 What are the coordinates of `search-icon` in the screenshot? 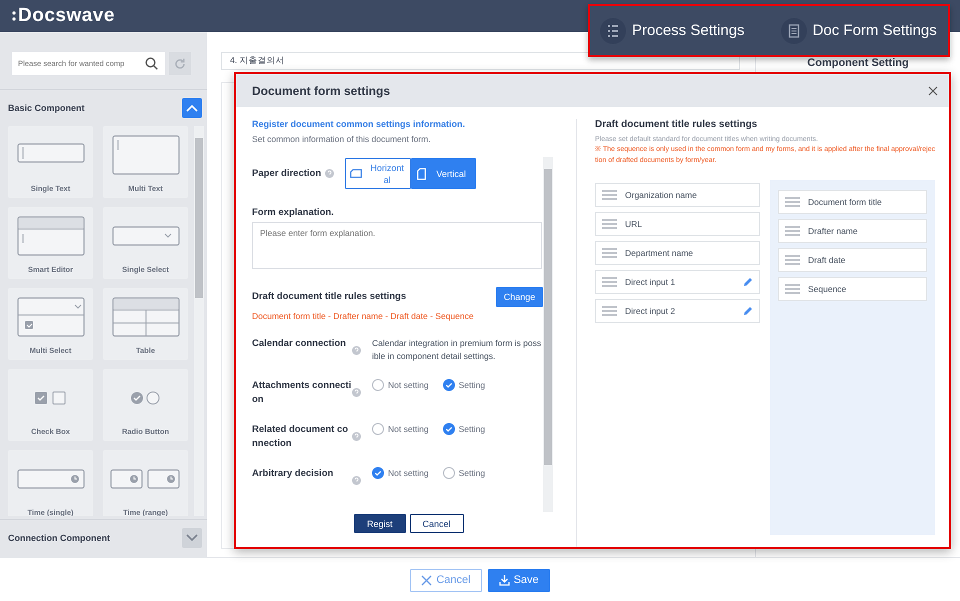 It's located at (151, 63).